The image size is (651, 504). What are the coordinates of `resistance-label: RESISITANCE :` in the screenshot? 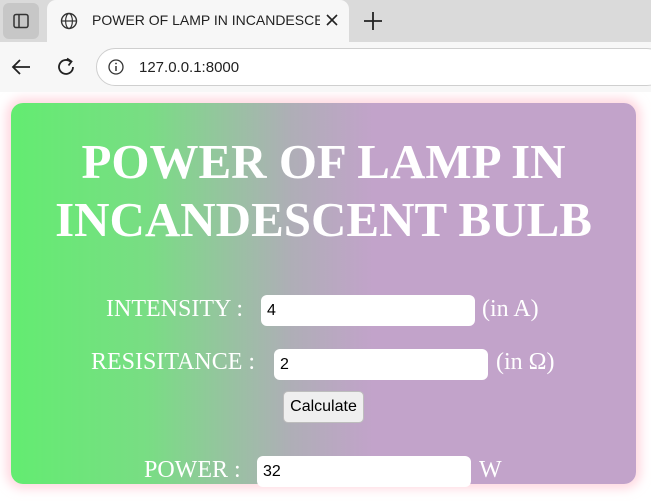 It's located at (173, 362).